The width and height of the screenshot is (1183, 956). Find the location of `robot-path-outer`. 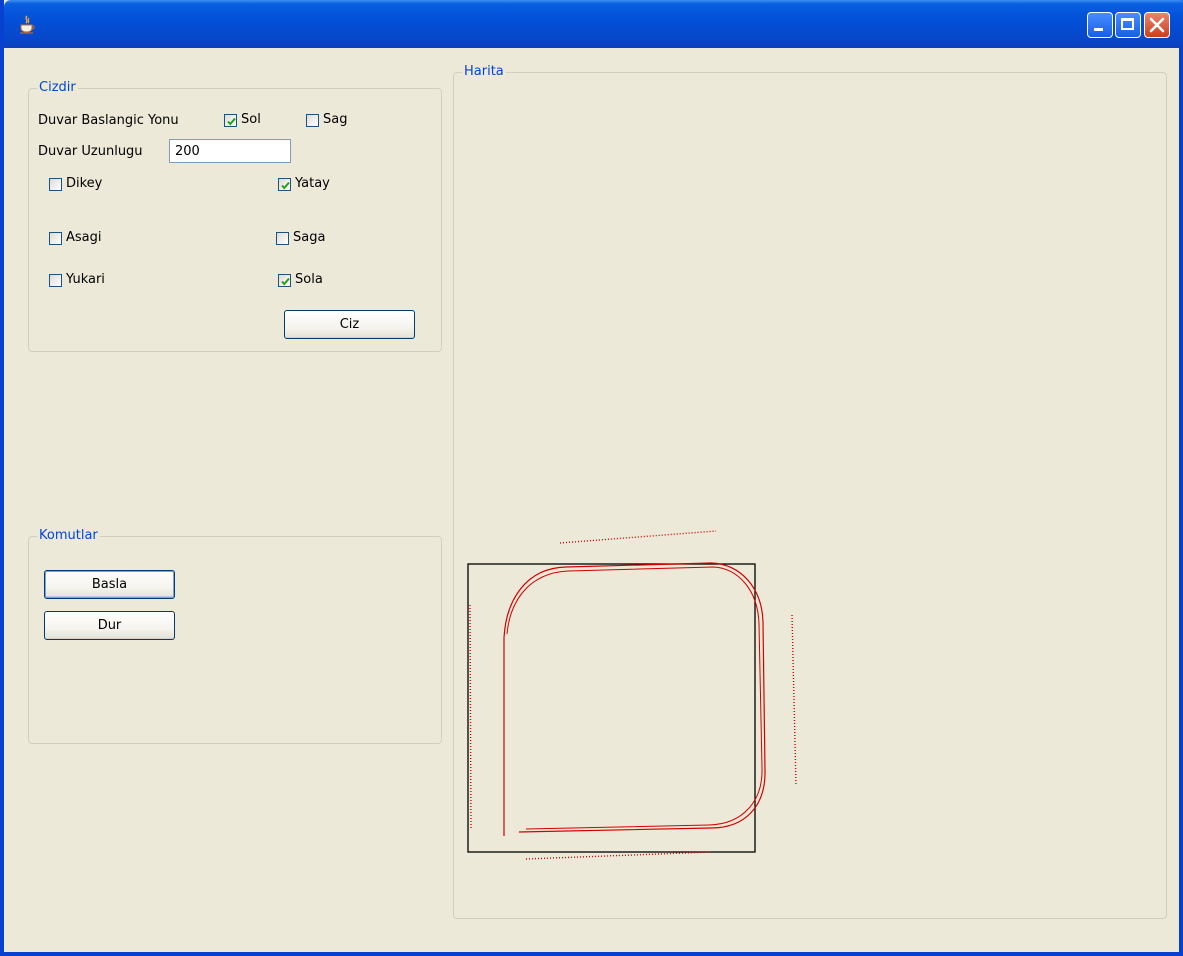

robot-path-outer is located at coordinates (634, 699).